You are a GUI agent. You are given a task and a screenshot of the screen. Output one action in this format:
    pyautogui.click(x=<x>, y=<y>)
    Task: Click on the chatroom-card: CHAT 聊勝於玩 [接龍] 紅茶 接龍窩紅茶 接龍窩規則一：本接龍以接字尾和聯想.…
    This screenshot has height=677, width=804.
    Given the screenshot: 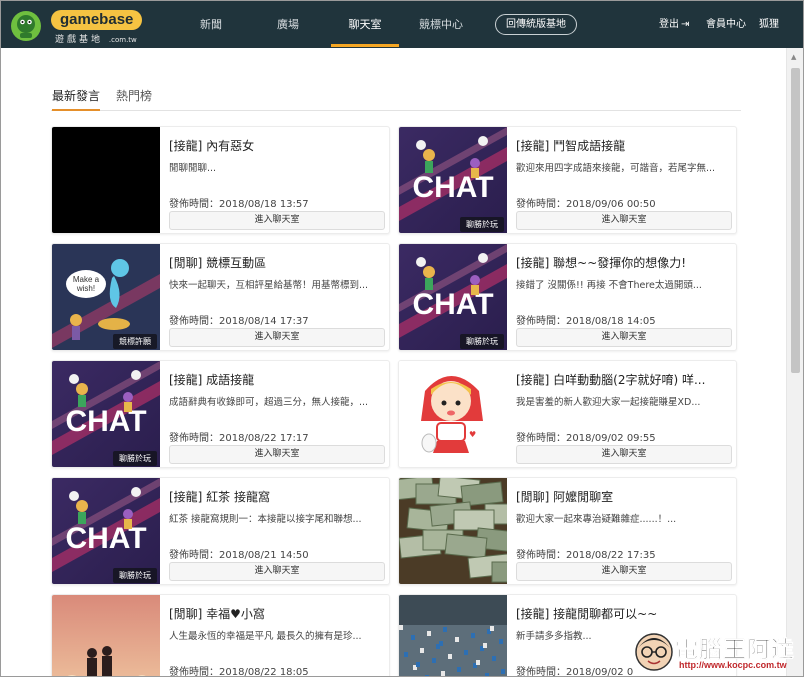 What is the action you would take?
    pyautogui.click(x=220, y=531)
    